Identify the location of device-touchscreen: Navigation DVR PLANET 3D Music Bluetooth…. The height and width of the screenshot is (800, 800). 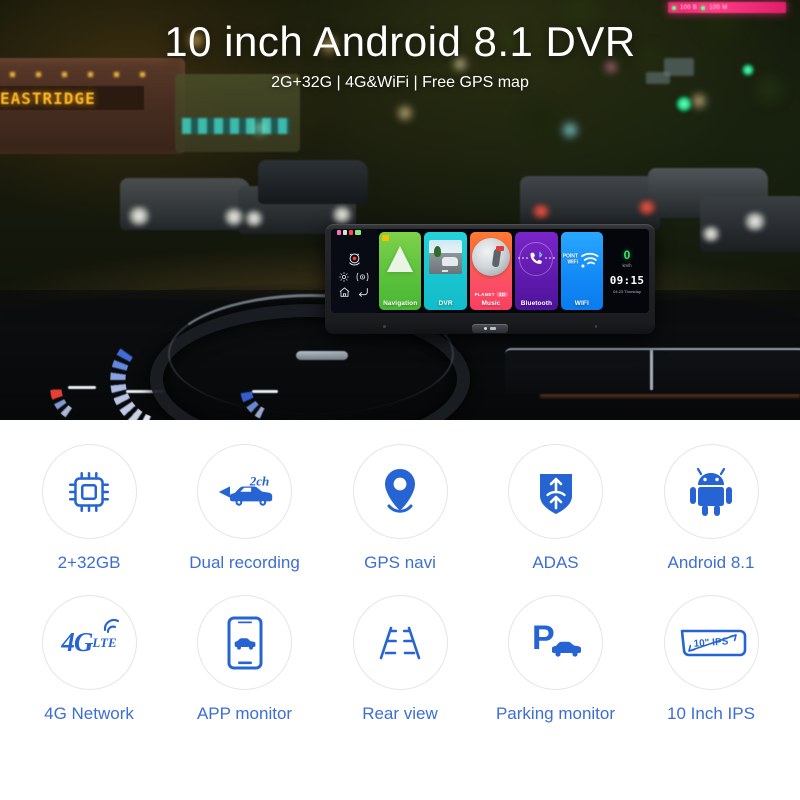
(490, 271).